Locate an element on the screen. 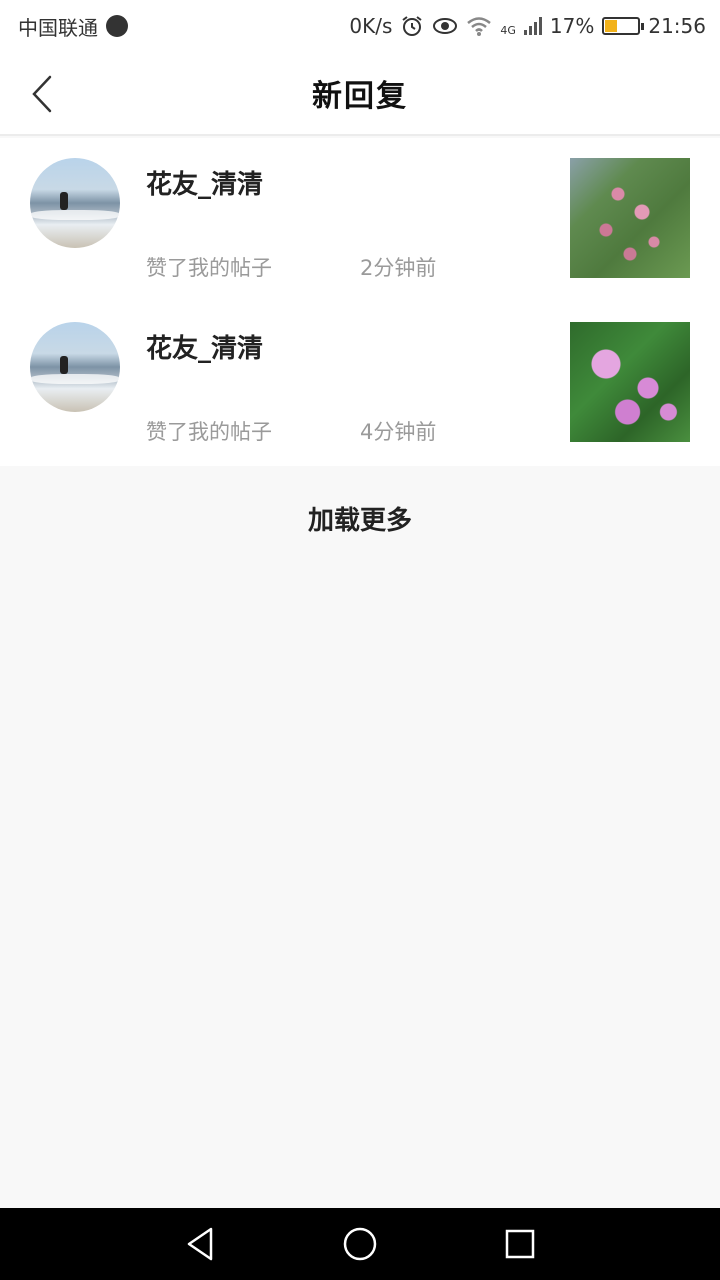 Image resolution: width=720 pixels, height=1280 pixels. status-right: 0K/s 4G 17% 21:56 is located at coordinates (527, 26).